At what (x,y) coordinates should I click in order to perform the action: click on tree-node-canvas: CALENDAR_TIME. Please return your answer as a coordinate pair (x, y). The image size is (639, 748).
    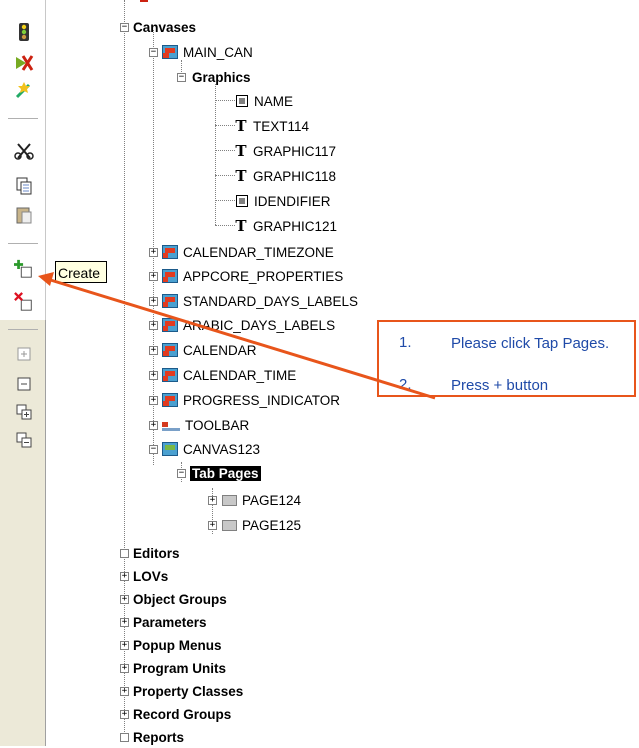
    Looking at the image, I should click on (229, 375).